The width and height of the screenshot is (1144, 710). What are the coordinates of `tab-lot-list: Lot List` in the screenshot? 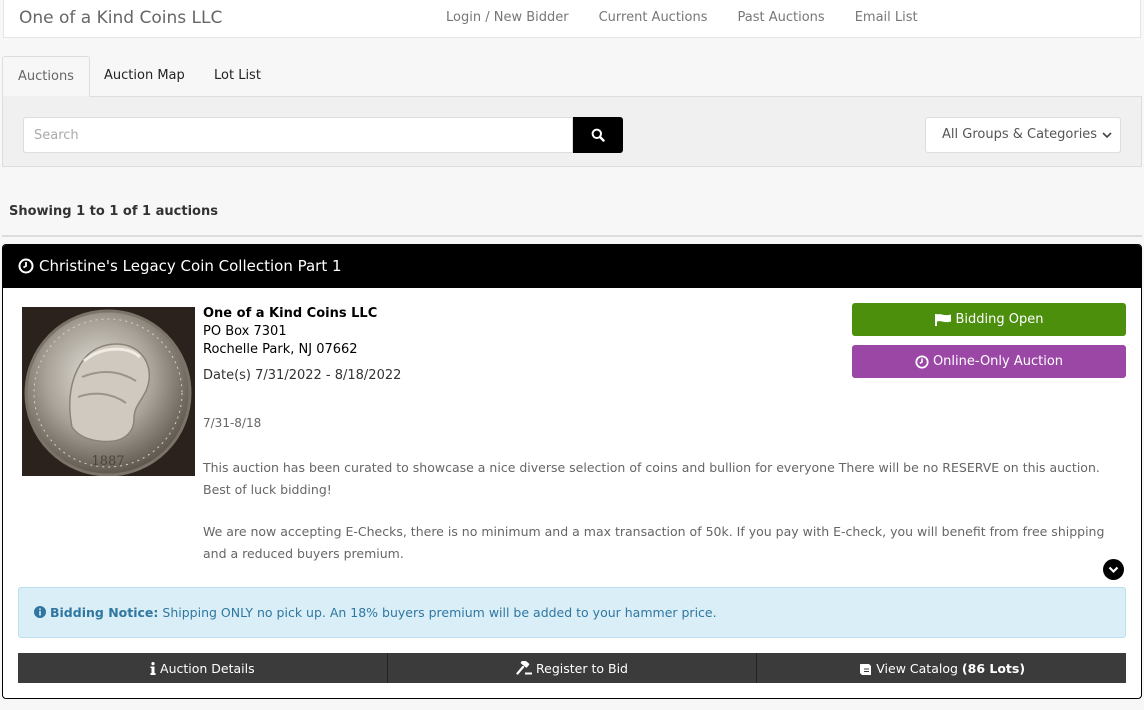 It's located at (237, 76).